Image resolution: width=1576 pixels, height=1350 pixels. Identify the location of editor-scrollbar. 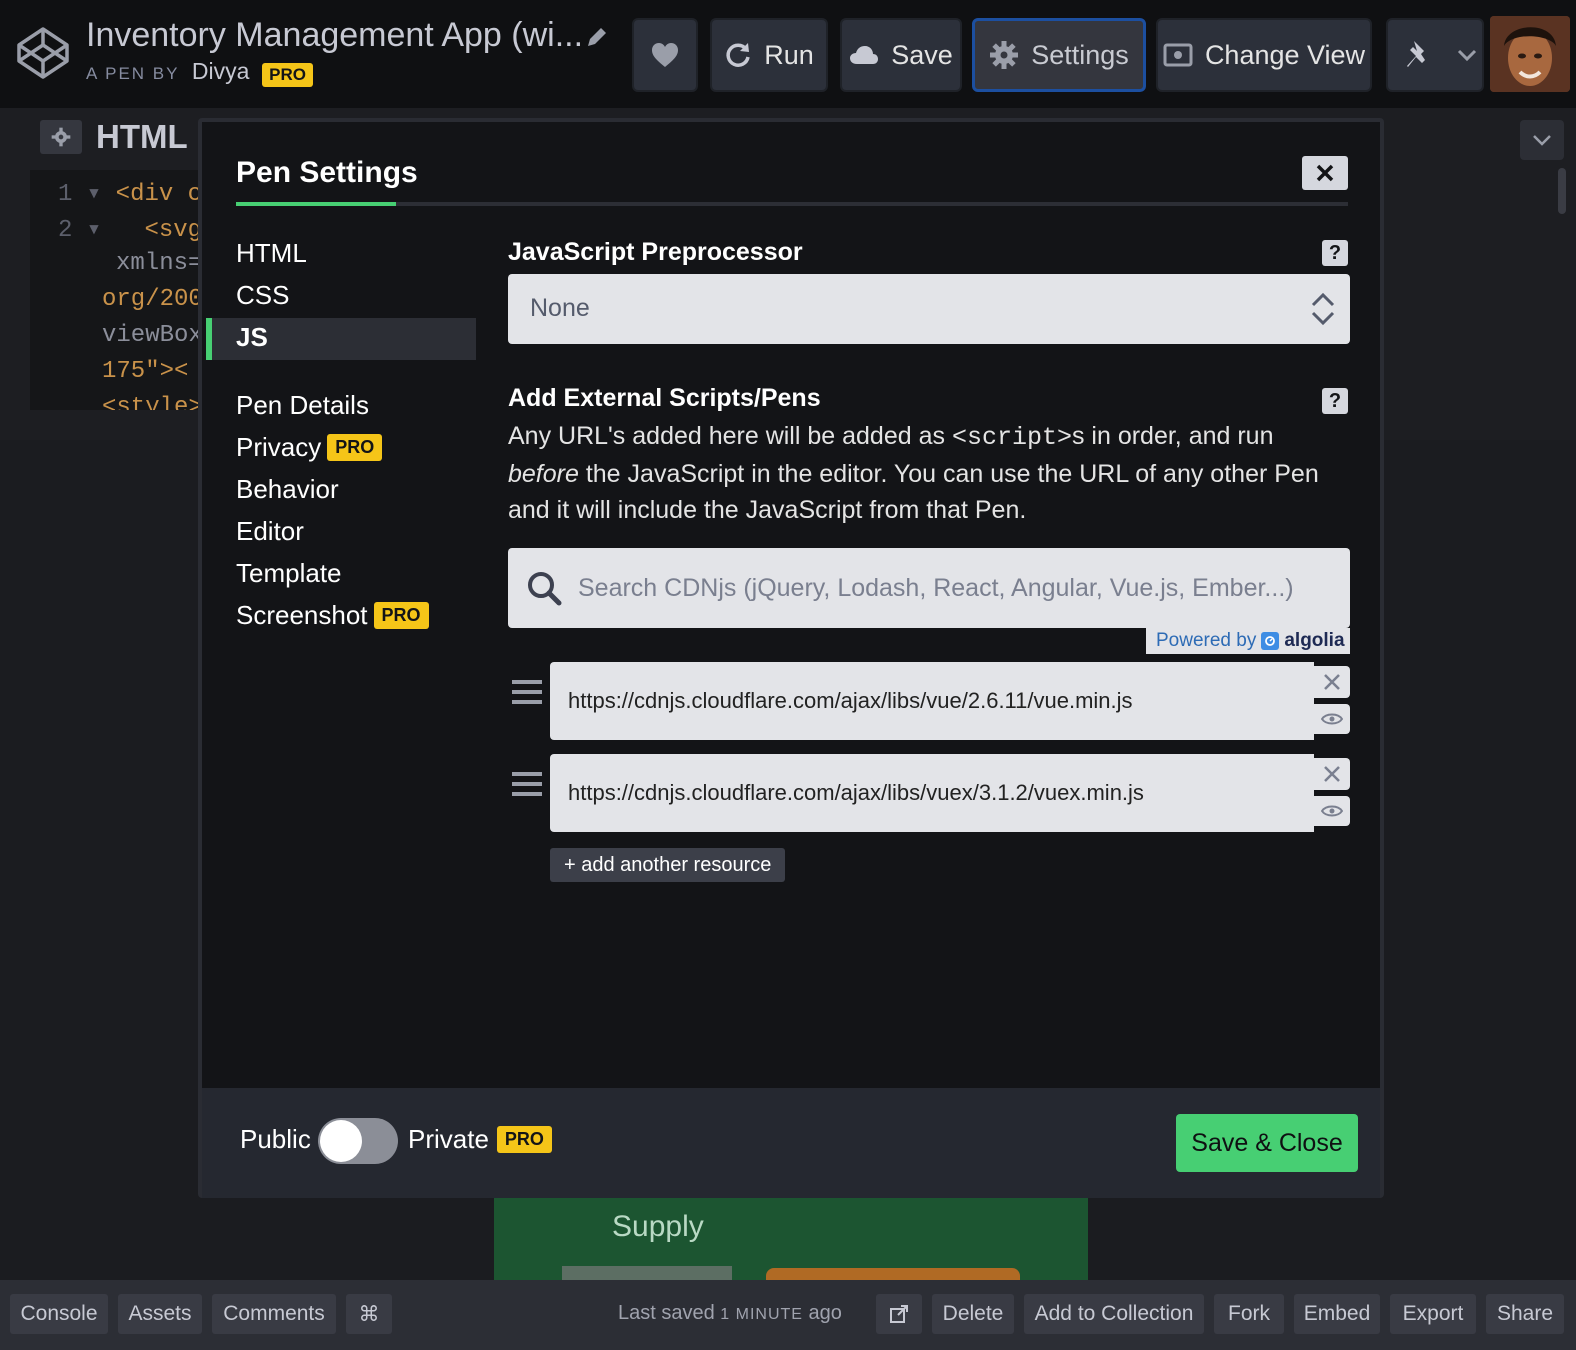
(1562, 191).